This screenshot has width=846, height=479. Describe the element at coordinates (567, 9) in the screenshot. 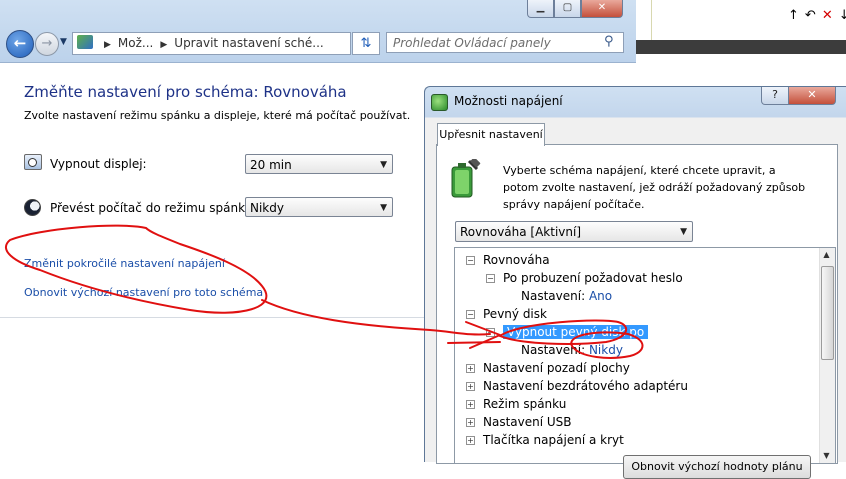

I see `maximize-button: ▢` at that location.